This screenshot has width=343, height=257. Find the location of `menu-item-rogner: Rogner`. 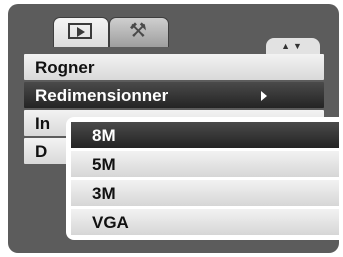

menu-item-rogner: Rogner is located at coordinates (174, 67).